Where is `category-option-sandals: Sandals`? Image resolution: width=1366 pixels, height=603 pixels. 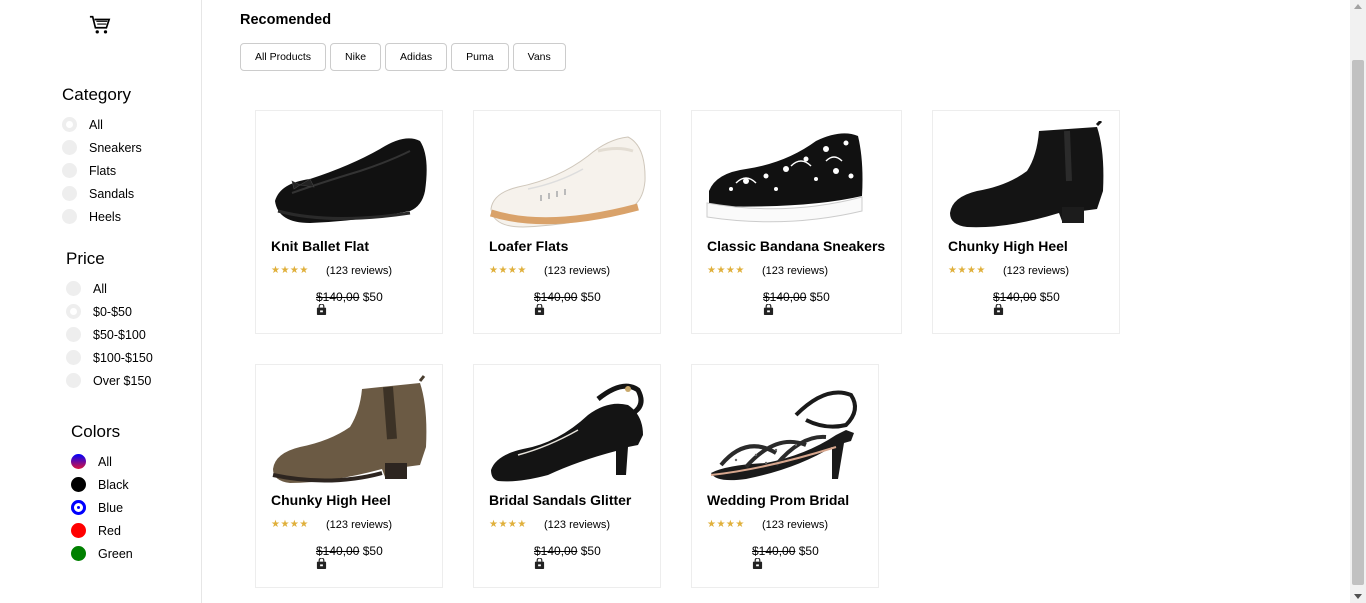
category-option-sandals: Sandals is located at coordinates (102, 193).